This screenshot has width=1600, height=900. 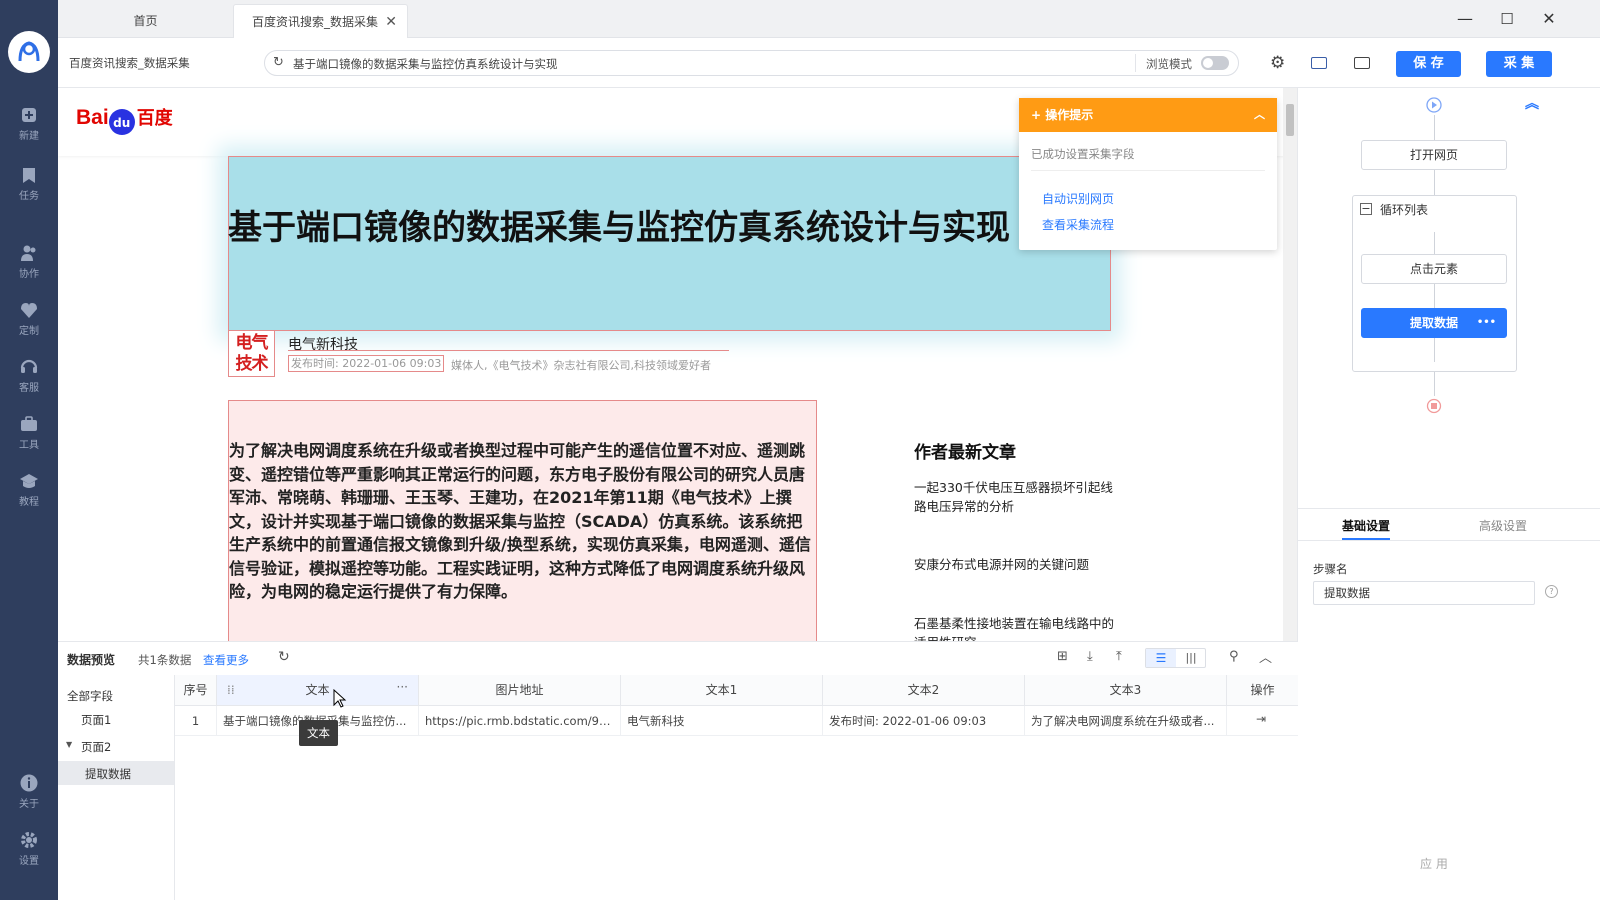 I want to click on sidebar-item-service: 客服, so click(x=29, y=375).